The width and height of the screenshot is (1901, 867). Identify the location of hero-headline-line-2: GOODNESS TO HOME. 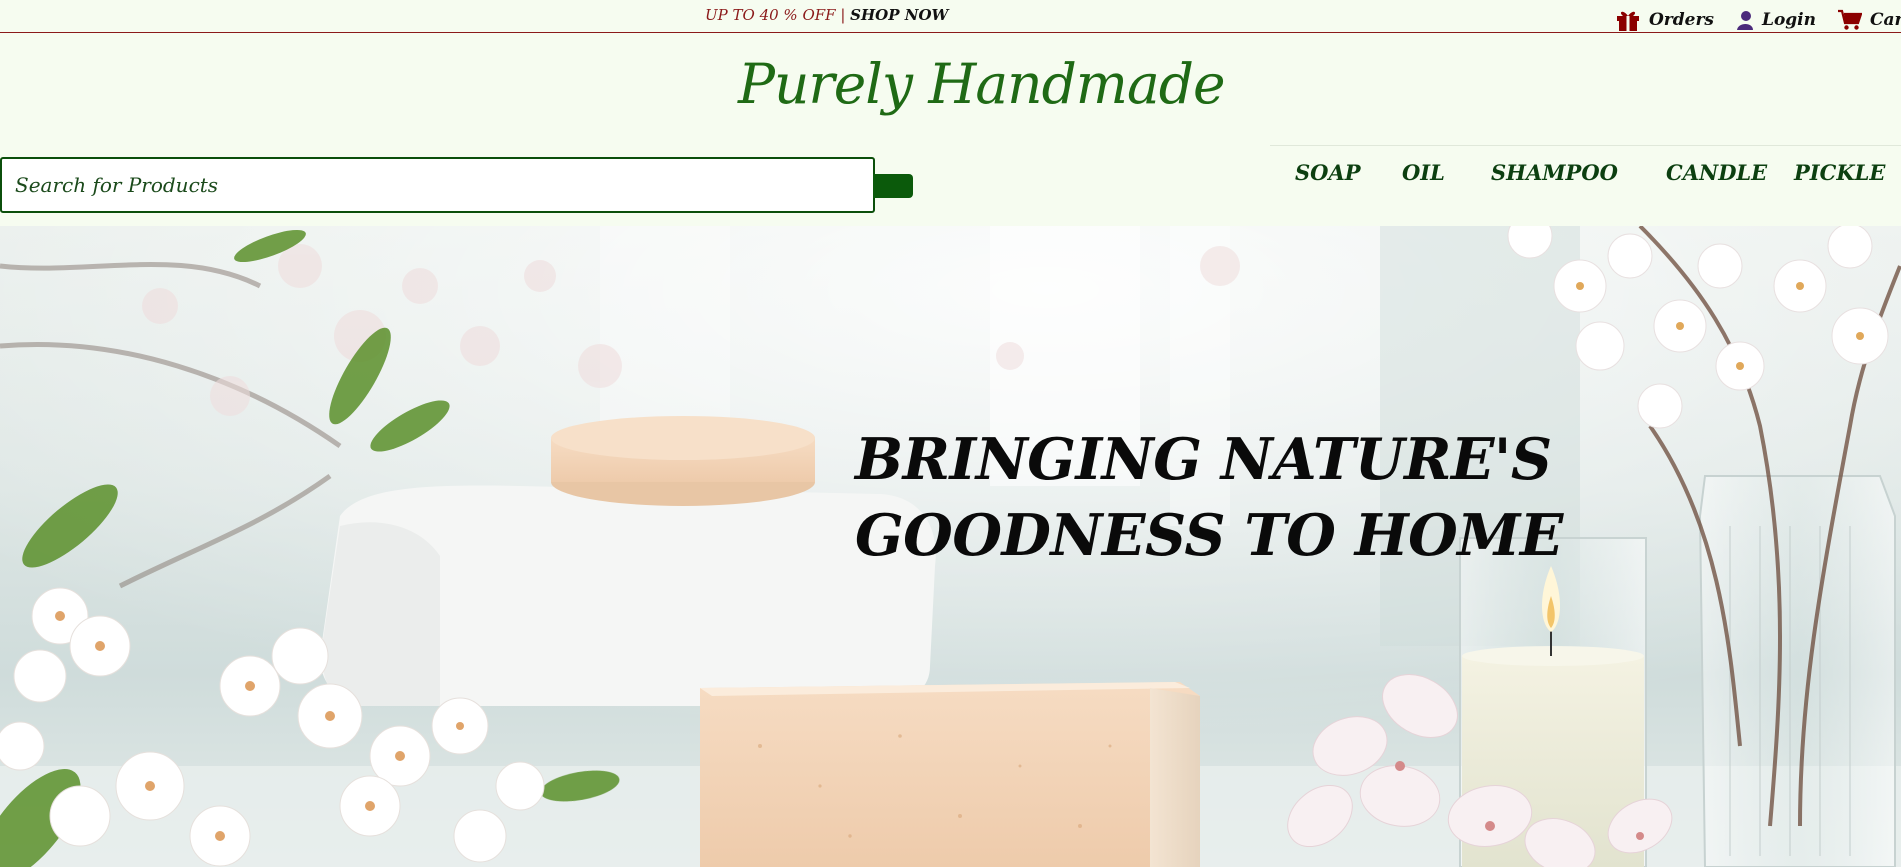
(1209, 535).